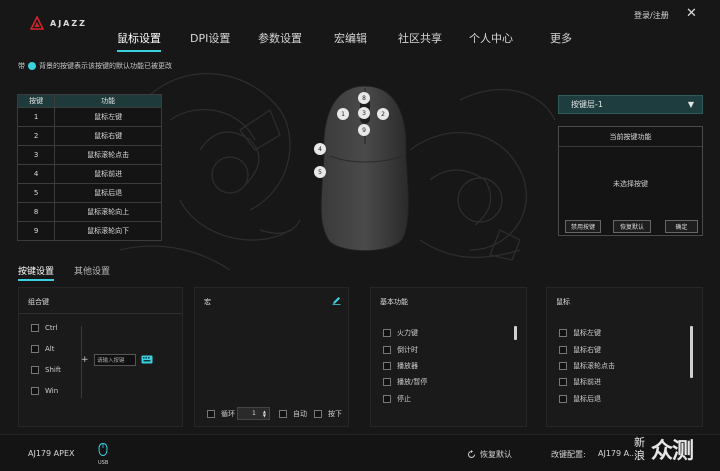 Image resolution: width=720 pixels, height=471 pixels. I want to click on tab-dpi-settings: DPI设置, so click(210, 39).